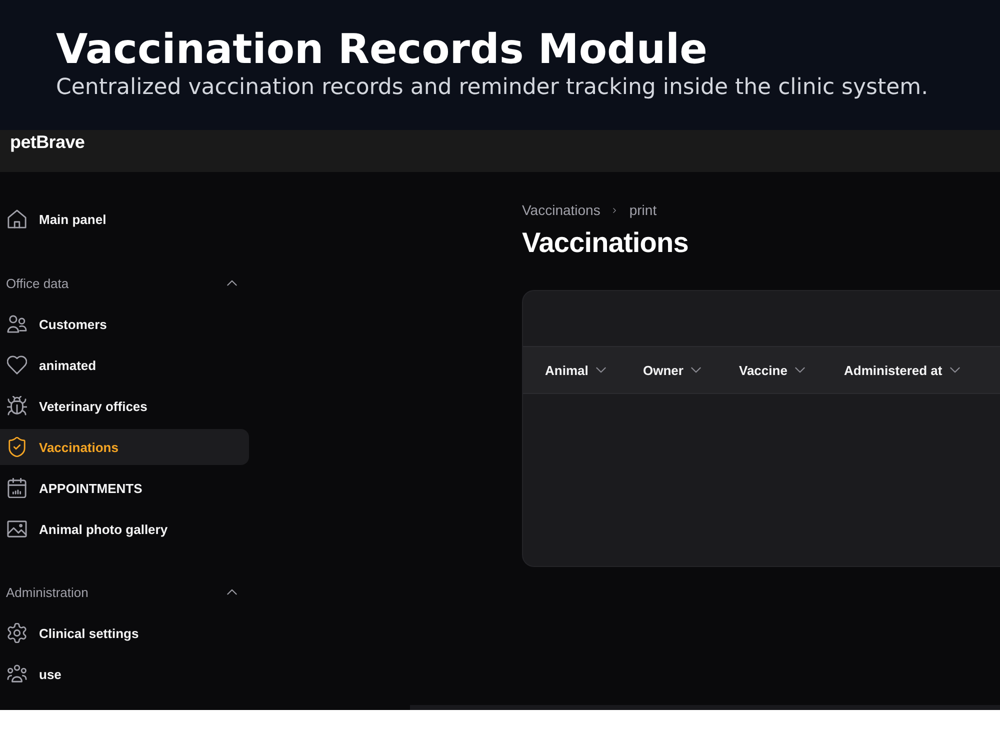 Image resolution: width=1000 pixels, height=750 pixels. What do you see at coordinates (615, 210) in the screenshot?
I see `chevron-right-icon` at bounding box center [615, 210].